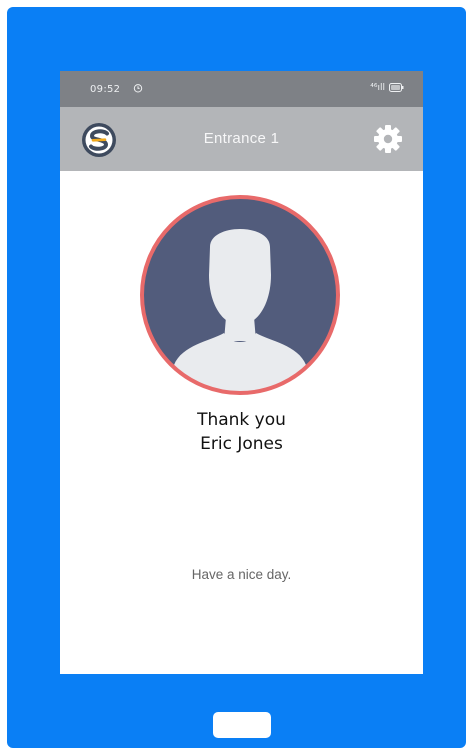 This screenshot has height=755, width=473. What do you see at coordinates (138, 89) in the screenshot?
I see `alarm-clock-icon` at bounding box center [138, 89].